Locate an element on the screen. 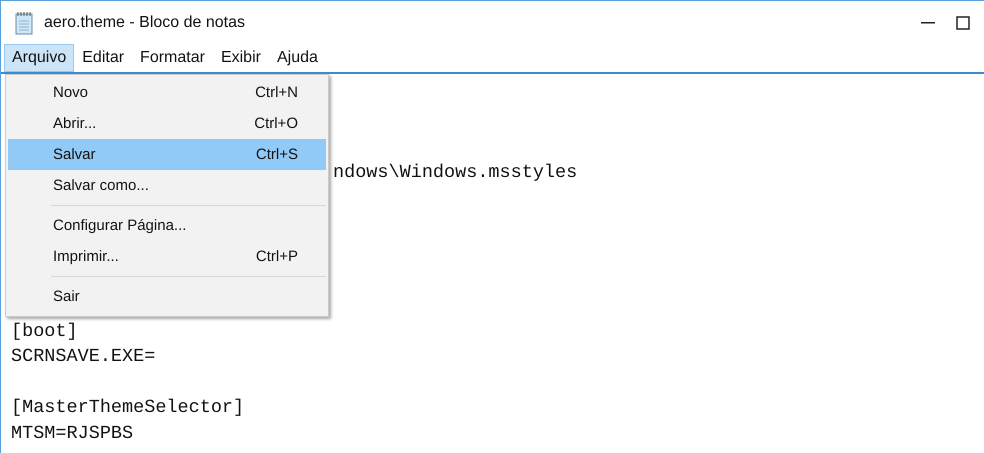 The width and height of the screenshot is (984, 453). menu-bar-item: Exibir is located at coordinates (240, 58).